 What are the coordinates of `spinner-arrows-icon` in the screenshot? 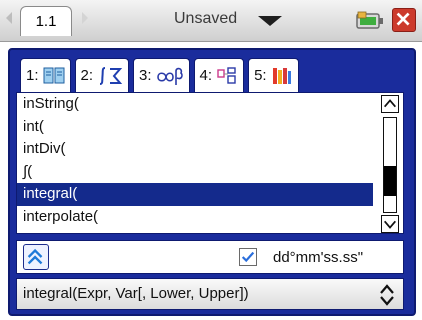 It's located at (387, 295).